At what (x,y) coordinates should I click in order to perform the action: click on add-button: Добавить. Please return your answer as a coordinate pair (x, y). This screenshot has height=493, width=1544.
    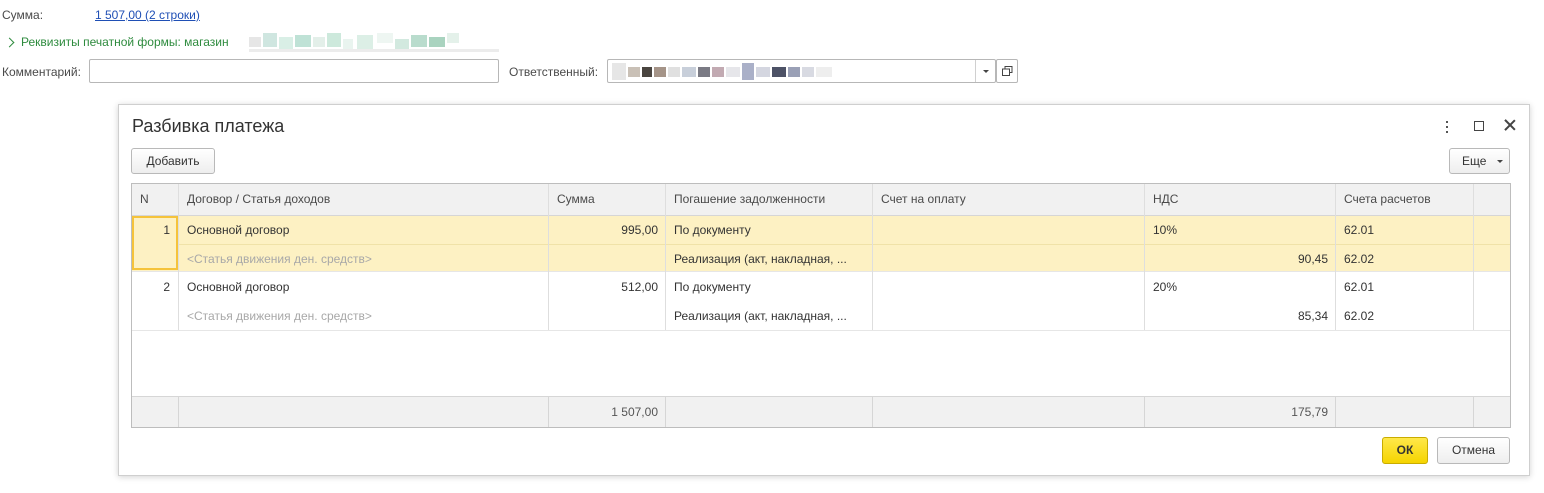
    Looking at the image, I should click on (173, 161).